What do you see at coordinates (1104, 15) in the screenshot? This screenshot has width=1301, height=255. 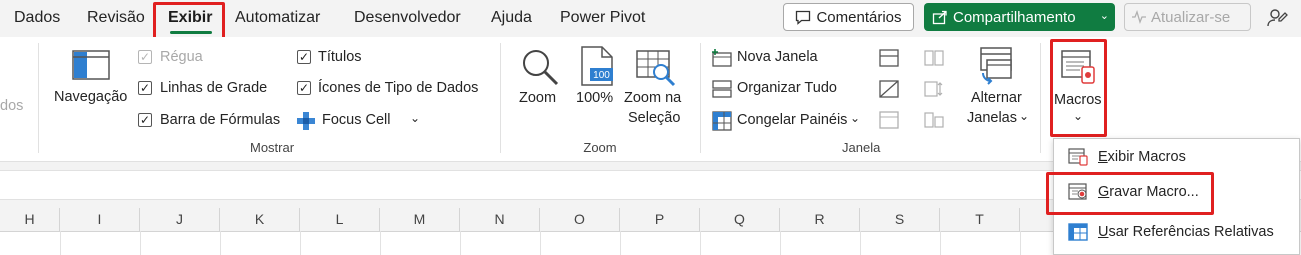 I see `chevron-down-icon: ⌄` at bounding box center [1104, 15].